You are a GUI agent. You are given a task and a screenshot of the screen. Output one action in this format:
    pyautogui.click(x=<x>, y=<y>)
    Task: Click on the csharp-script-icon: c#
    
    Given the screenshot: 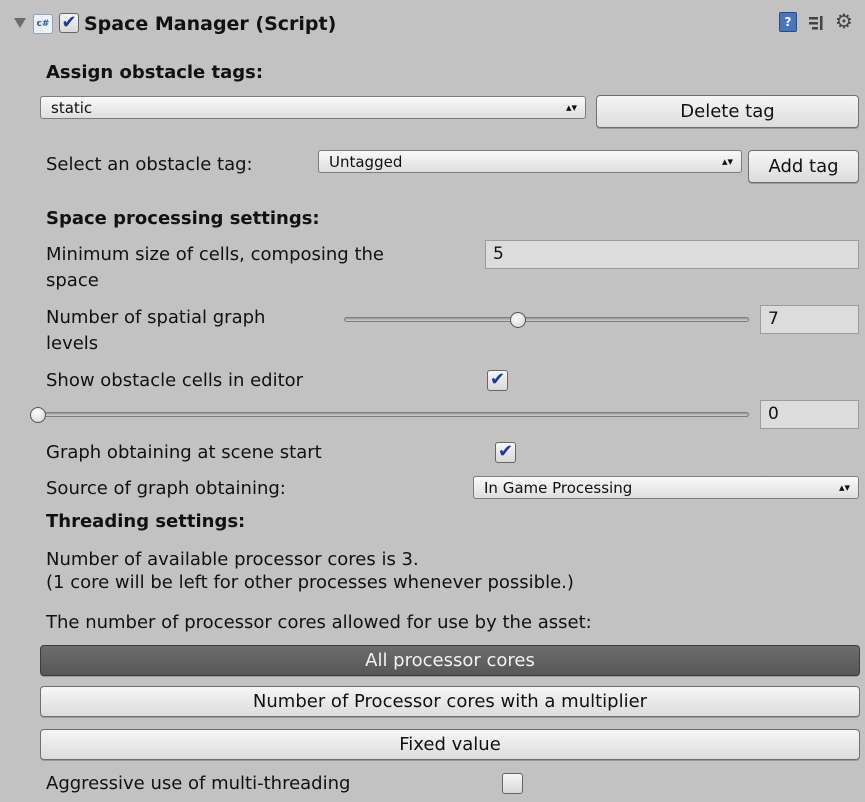 What is the action you would take?
    pyautogui.click(x=43, y=24)
    